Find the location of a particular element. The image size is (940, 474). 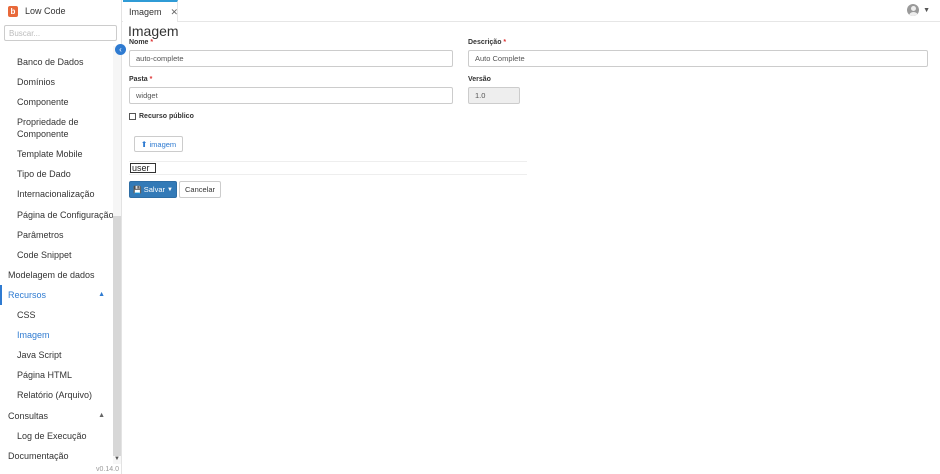

versao-field is located at coordinates (494, 95).